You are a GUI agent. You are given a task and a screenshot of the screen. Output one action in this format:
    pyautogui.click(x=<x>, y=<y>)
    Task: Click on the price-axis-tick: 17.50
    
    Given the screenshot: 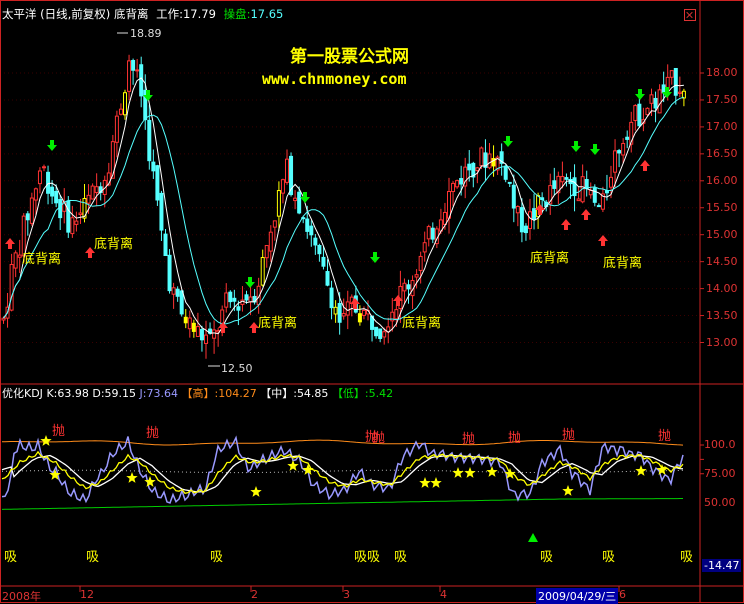 What is the action you would take?
    pyautogui.click(x=722, y=99)
    